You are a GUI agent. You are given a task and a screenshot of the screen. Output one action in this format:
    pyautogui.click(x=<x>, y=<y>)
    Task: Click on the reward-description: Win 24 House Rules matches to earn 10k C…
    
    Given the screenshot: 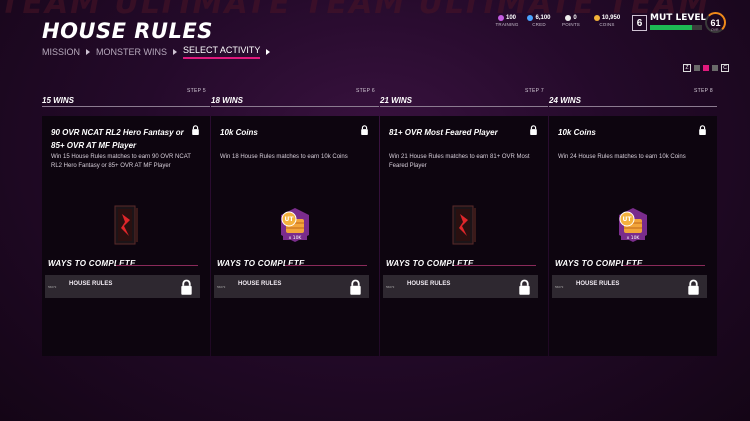 What is the action you would take?
    pyautogui.click(x=622, y=157)
    